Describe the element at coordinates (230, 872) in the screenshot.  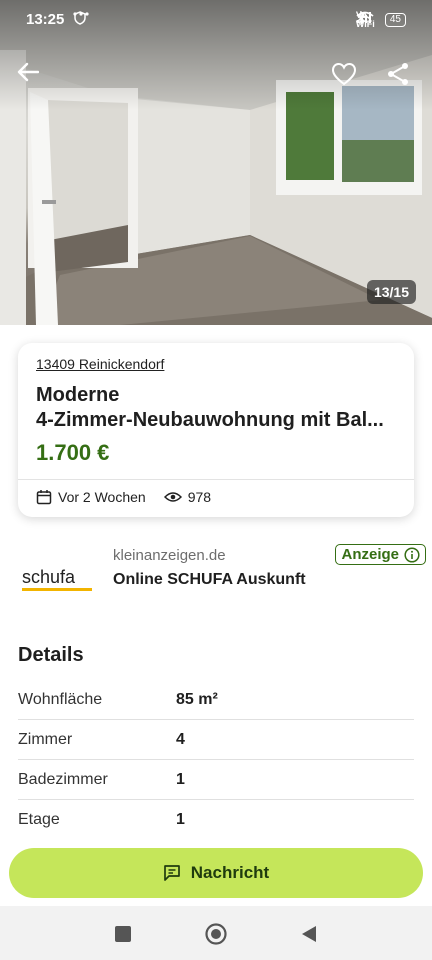
I see `message-button-label: Nachricht` at that location.